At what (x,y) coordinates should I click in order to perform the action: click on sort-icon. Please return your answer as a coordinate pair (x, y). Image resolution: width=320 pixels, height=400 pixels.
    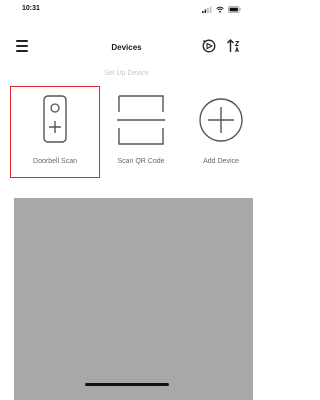
    Looking at the image, I should click on (234, 46).